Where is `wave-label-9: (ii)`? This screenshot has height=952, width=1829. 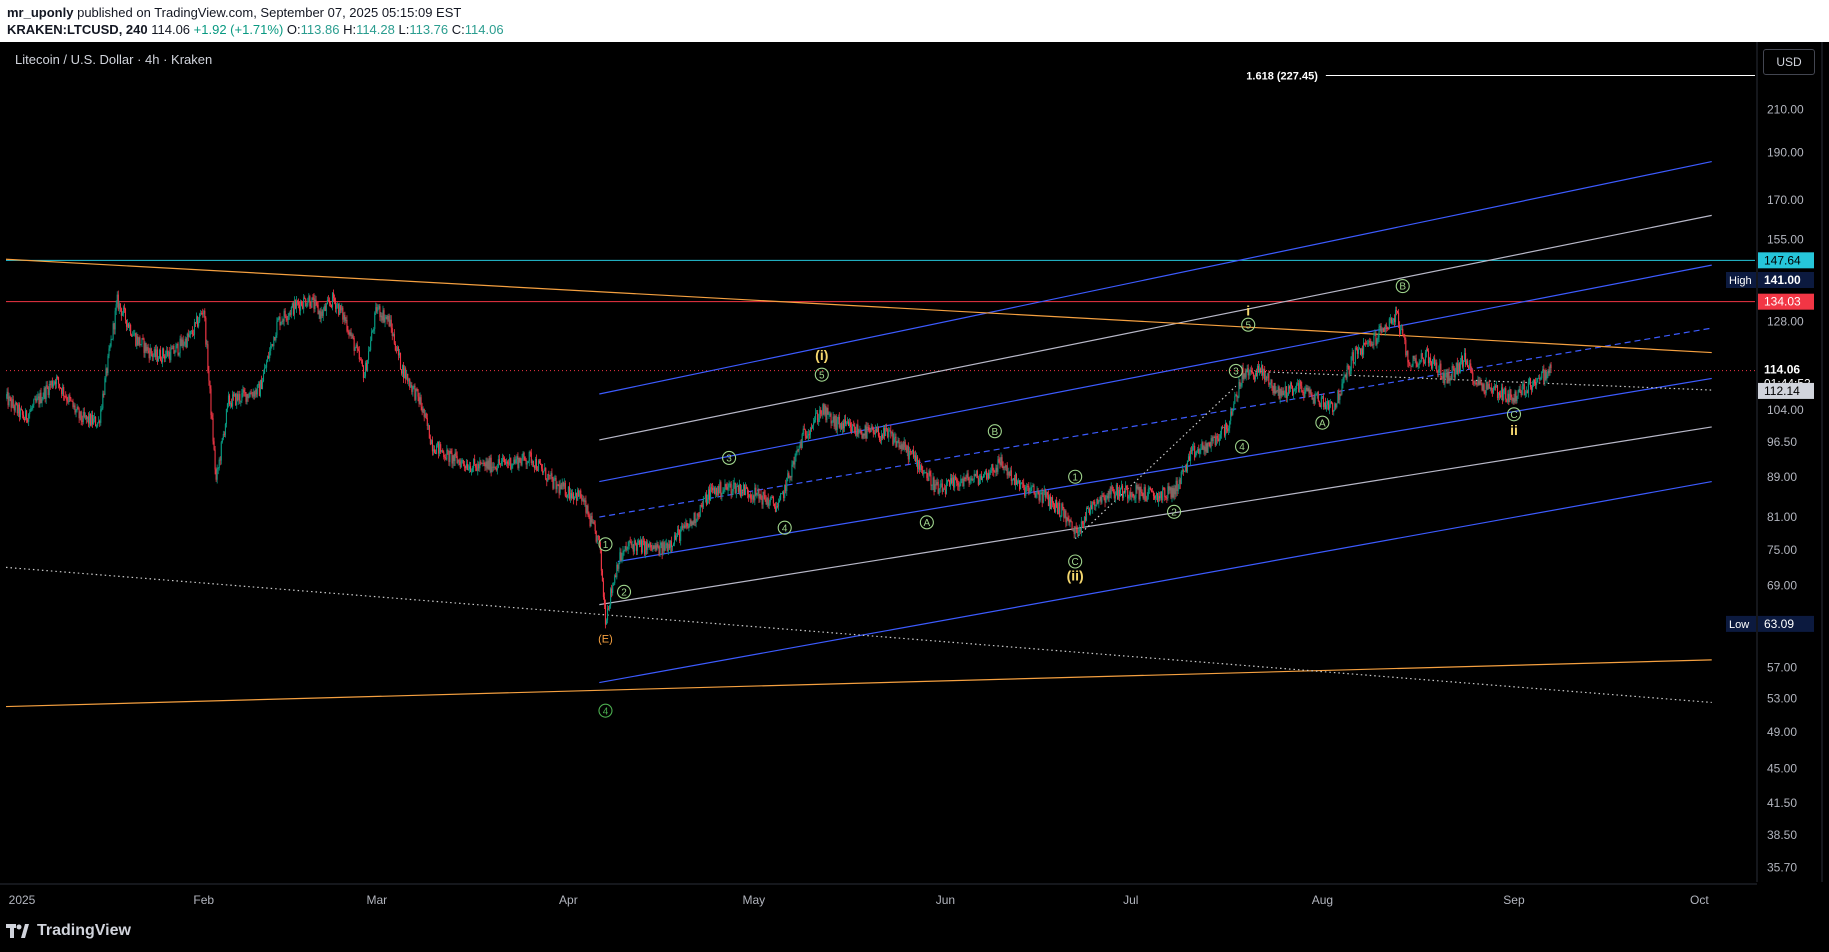 wave-label-9: (ii) is located at coordinates (1075, 575).